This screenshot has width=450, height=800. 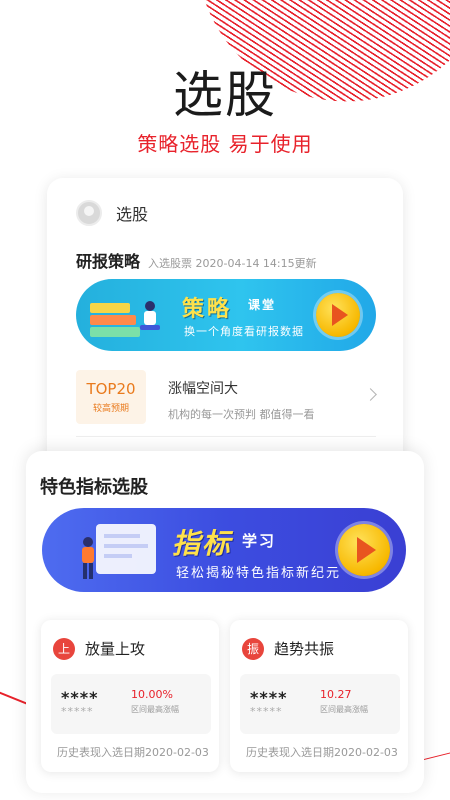 I want to click on top20-title: TOP20, so click(x=111, y=389).